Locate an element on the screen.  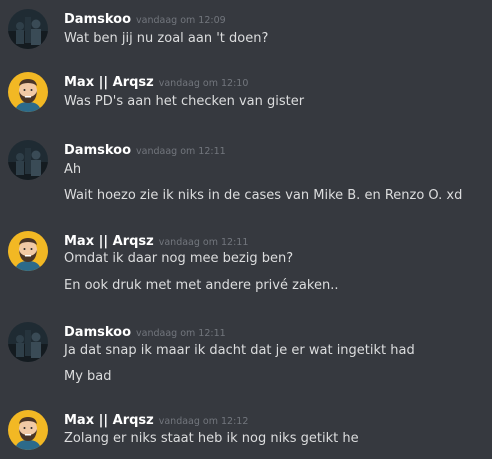
timestamp: vandaag om 12:12 is located at coordinates (203, 421).